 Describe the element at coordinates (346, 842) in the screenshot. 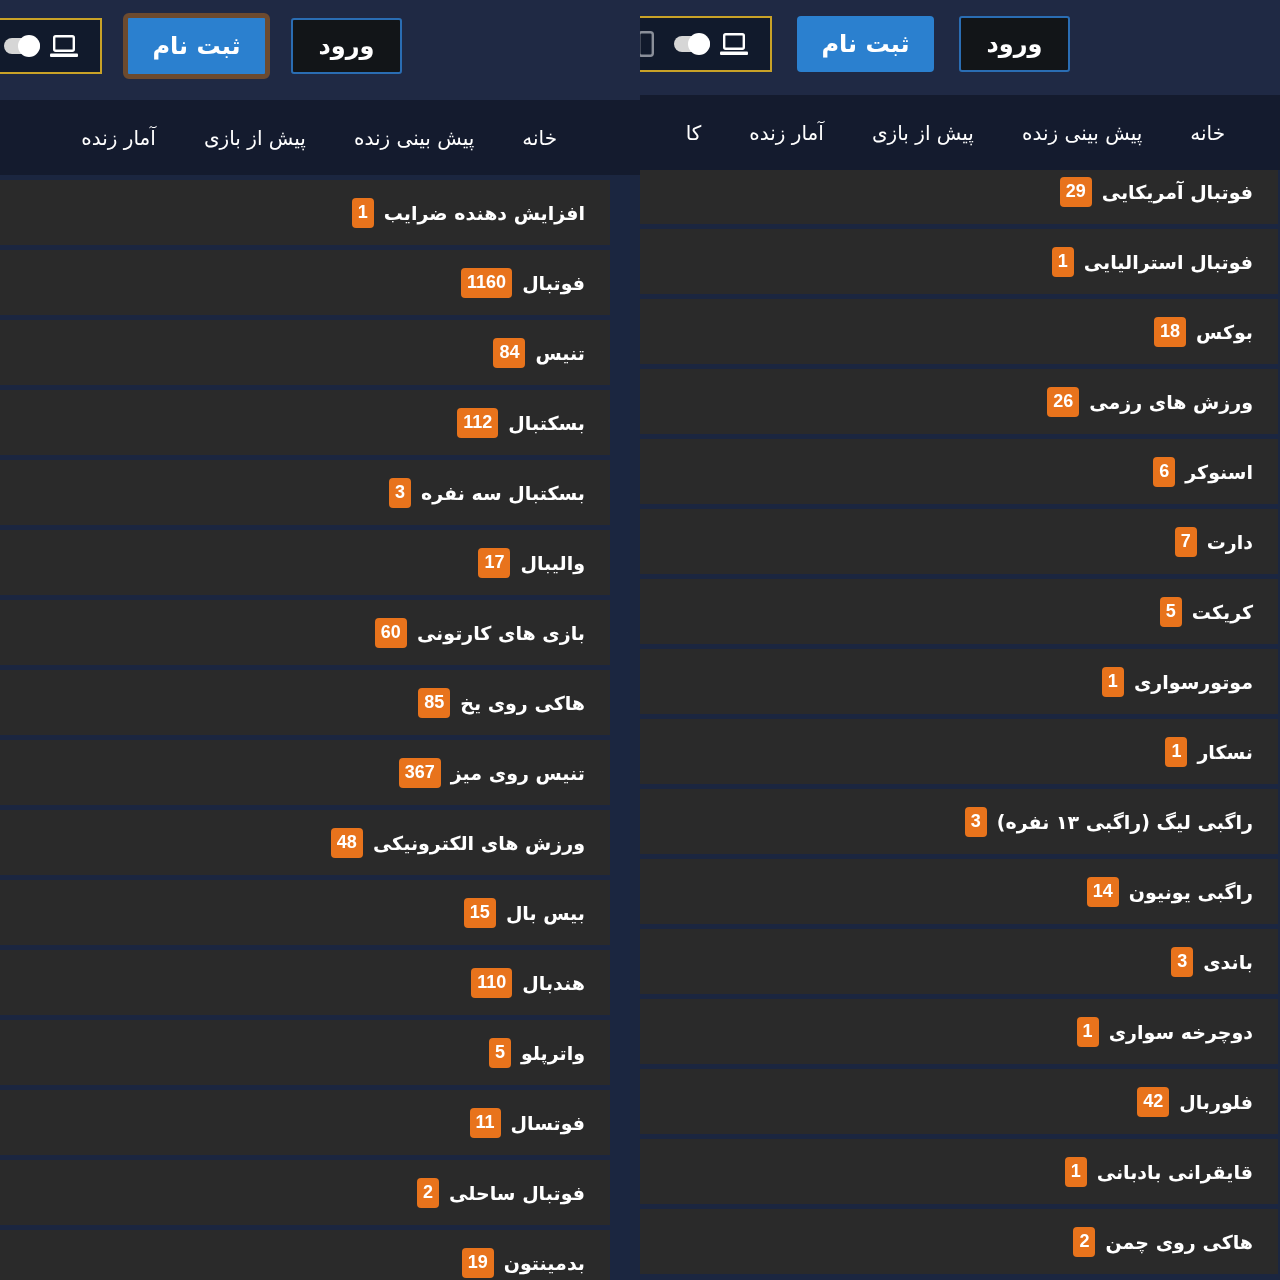

I see `count-badge: 48` at that location.